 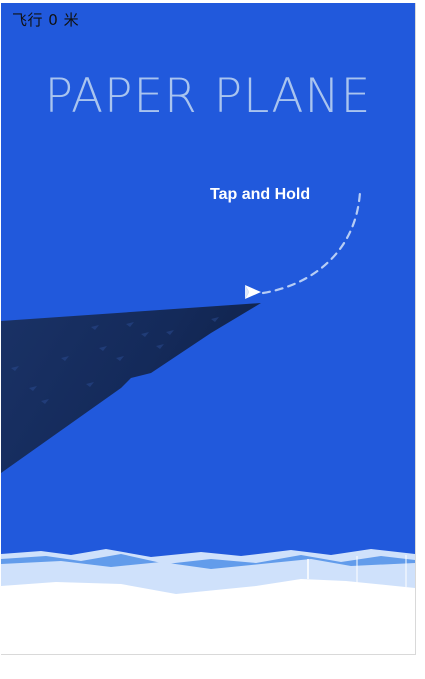 I want to click on paper-plane-icon, so click(x=253, y=292).